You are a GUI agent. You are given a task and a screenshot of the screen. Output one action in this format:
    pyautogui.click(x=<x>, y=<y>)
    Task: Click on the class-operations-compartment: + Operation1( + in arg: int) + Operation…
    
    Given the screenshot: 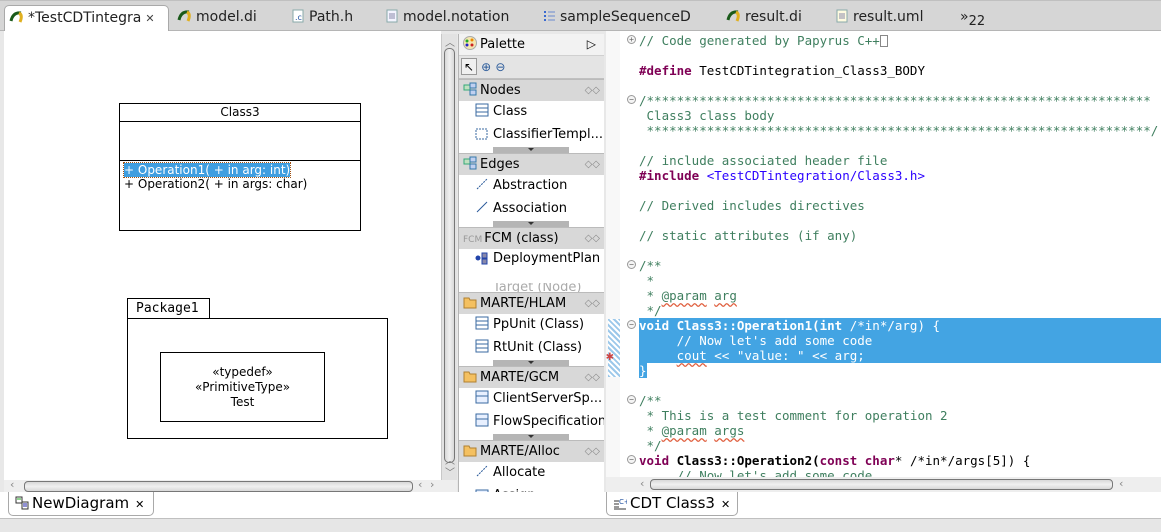 What is the action you would take?
    pyautogui.click(x=240, y=177)
    